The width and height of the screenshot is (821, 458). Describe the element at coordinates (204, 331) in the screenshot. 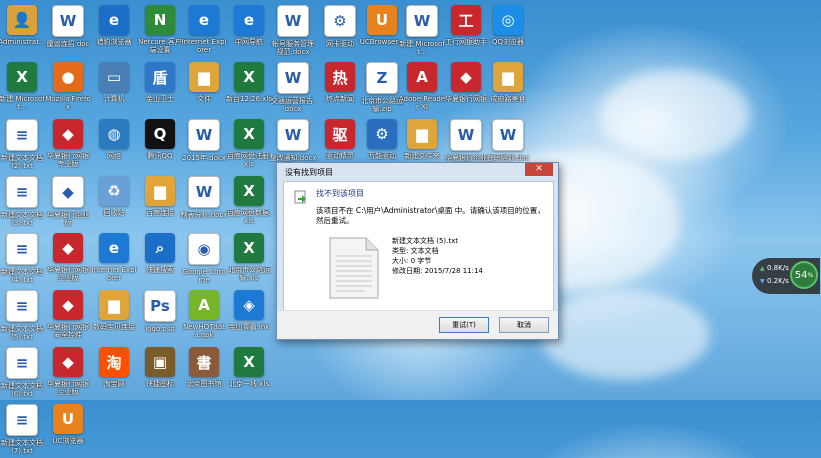

I see `desktop-icon-label: NewHOTdata.apk` at that location.